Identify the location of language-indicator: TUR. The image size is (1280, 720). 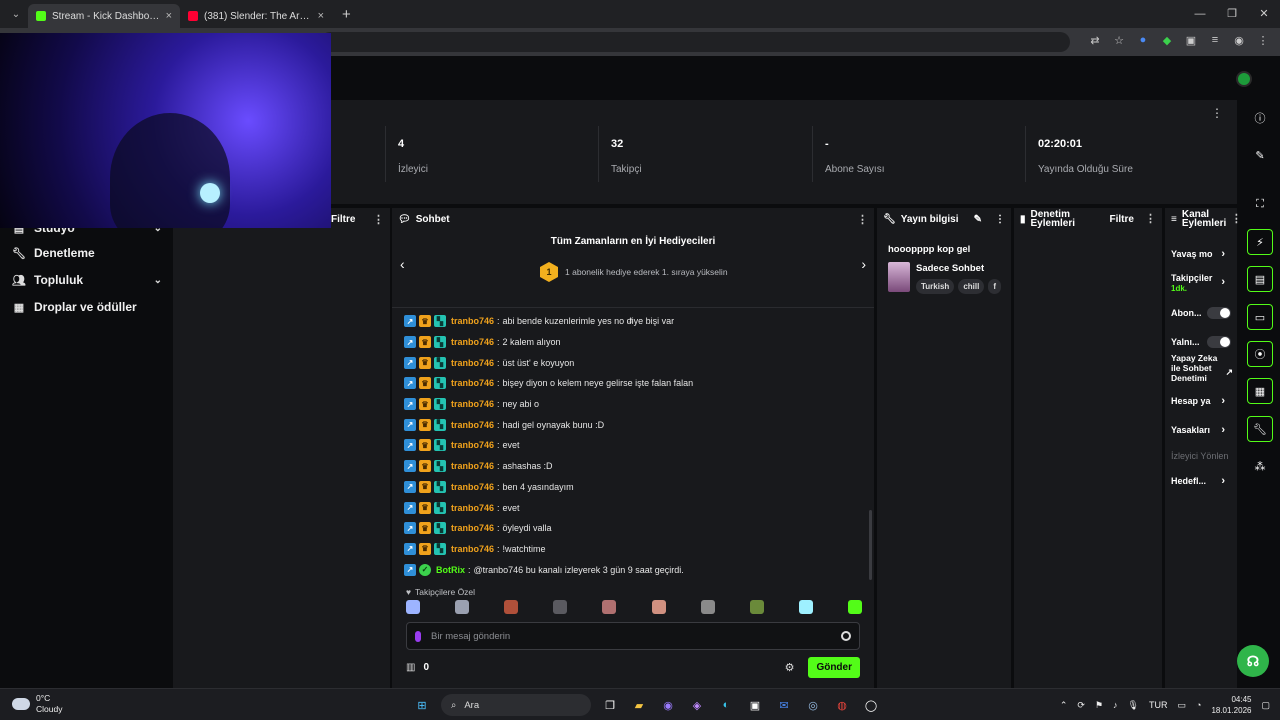
(1158, 705).